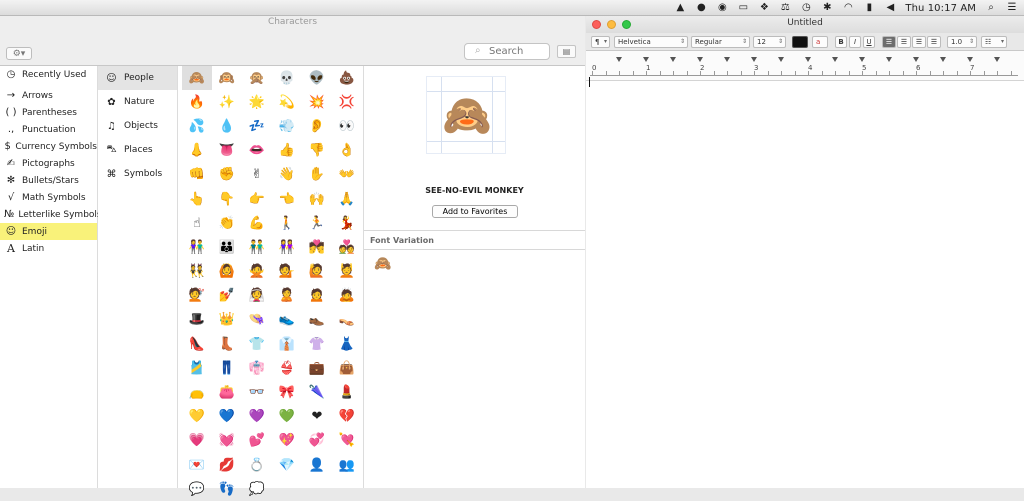 The height and width of the screenshot is (501, 1024). Describe the element at coordinates (722, 8) in the screenshot. I see `sync-icon: ◉` at that location.